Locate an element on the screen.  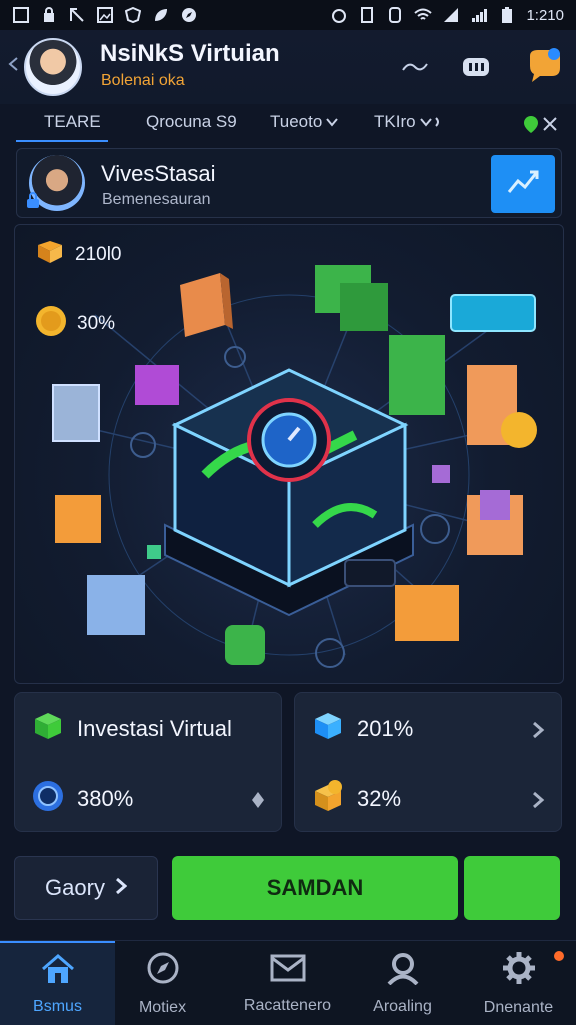
blue-coin-icon is located at coordinates (48, 799).